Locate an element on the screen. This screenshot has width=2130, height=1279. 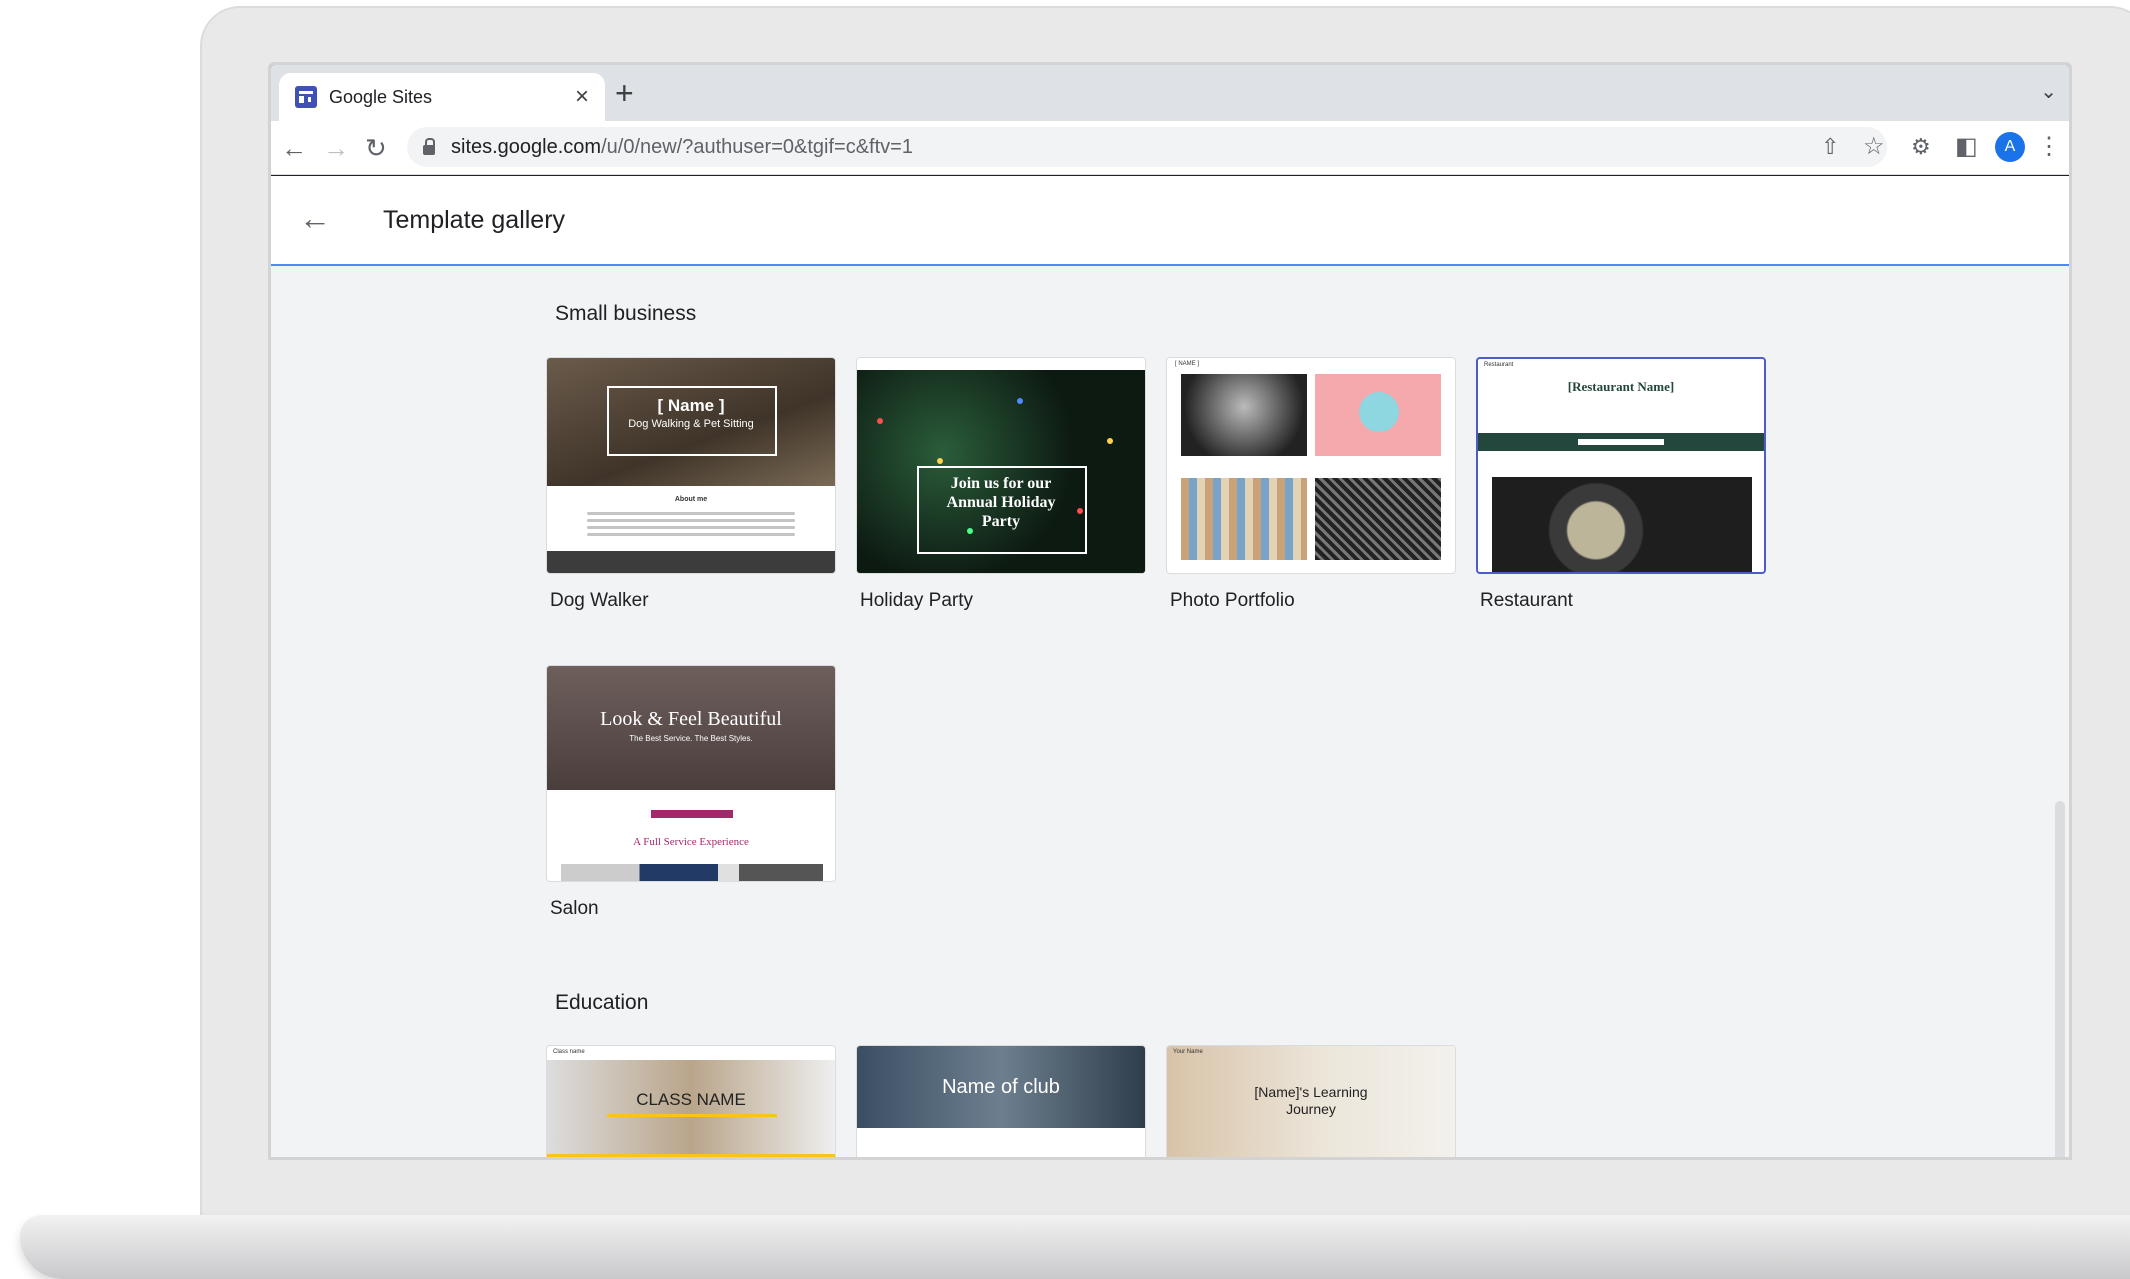
thumb-nav is located at coordinates (1001, 364).